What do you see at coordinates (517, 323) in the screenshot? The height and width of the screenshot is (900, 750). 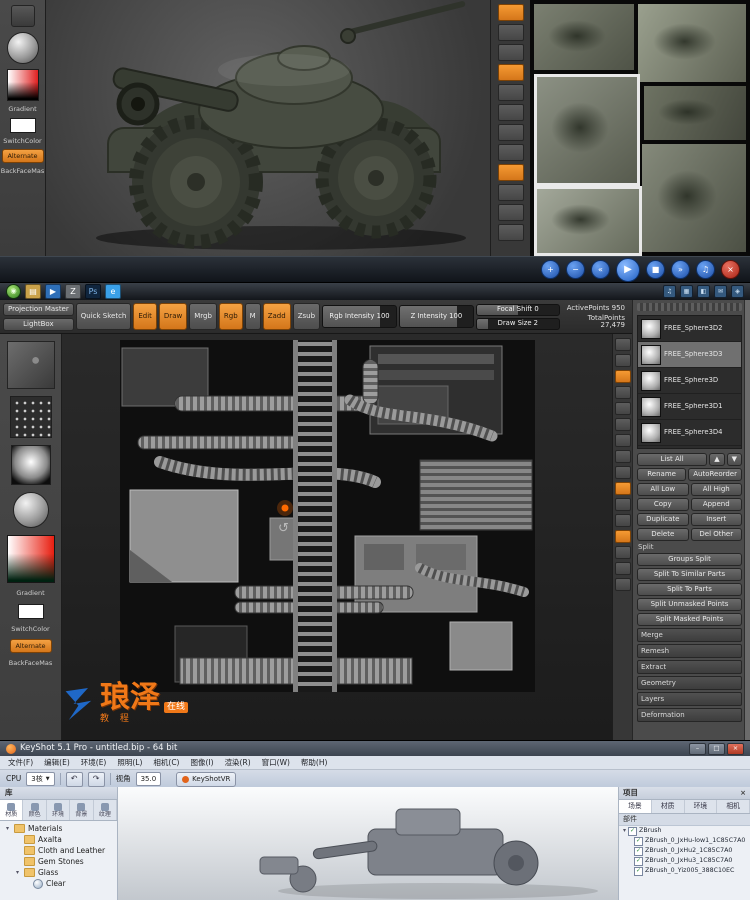 I see `draw-size-slider: Draw Size 2` at bounding box center [517, 323].